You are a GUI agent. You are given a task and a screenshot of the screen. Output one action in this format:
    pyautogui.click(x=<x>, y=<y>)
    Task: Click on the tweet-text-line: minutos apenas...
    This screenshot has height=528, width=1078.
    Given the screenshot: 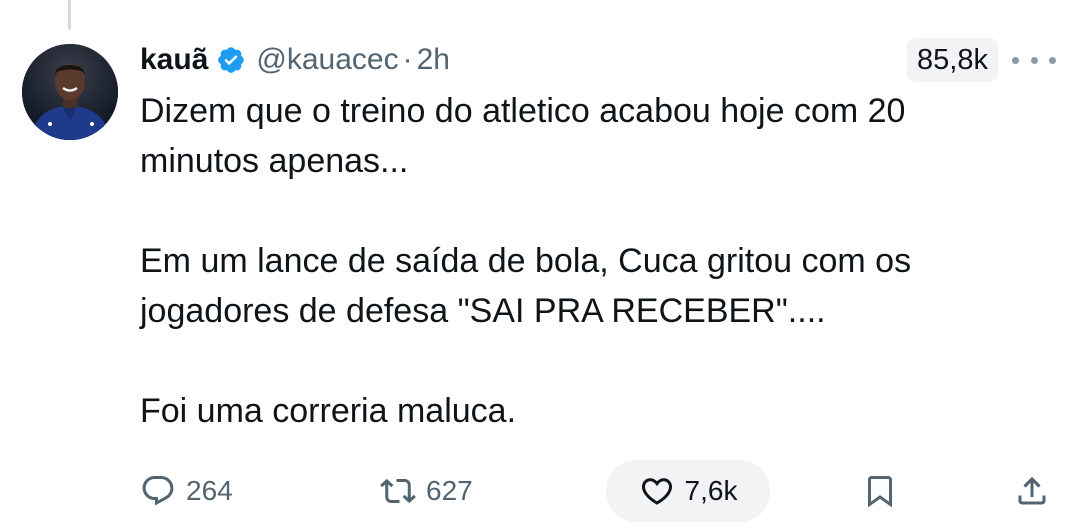 What is the action you would take?
    pyautogui.click(x=274, y=161)
    